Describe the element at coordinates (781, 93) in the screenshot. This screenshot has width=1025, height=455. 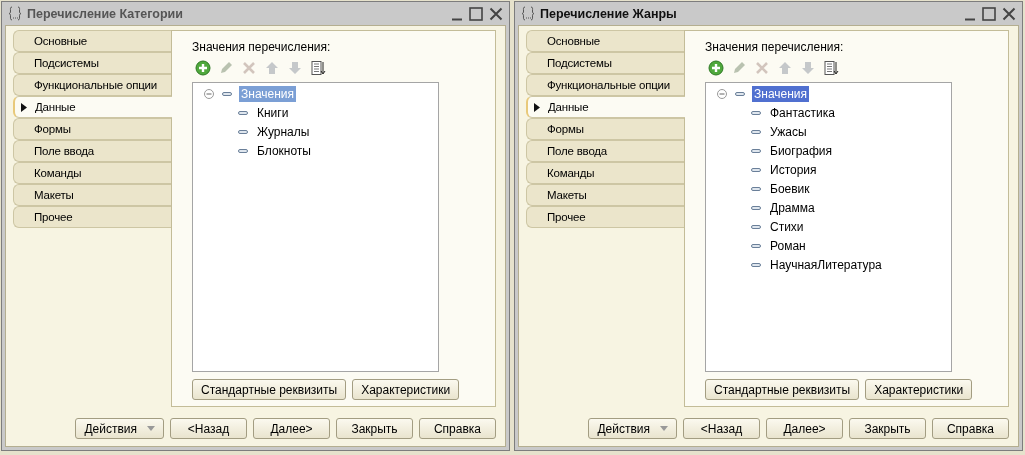
I see `tree-item: Значения` at that location.